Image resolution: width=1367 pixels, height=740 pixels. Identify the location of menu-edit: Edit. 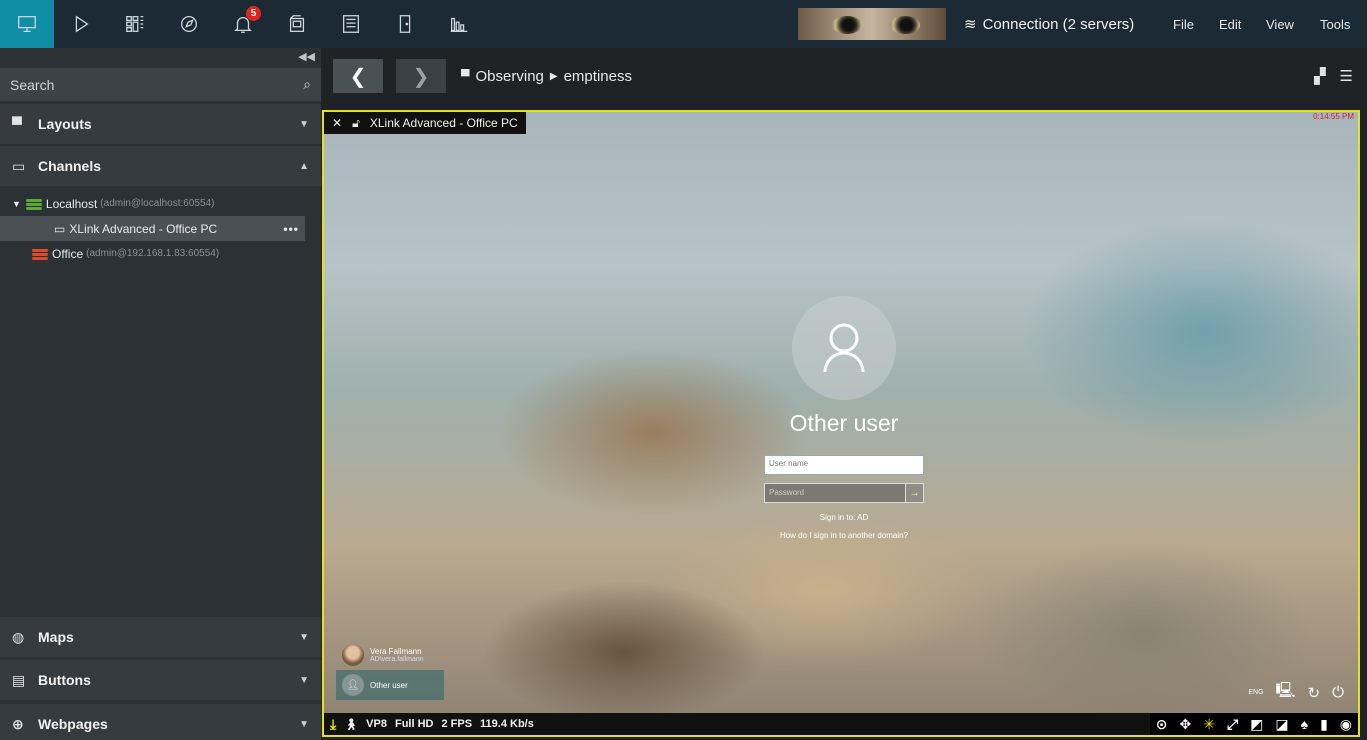
(1230, 24).